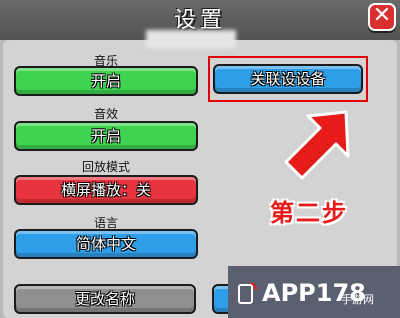 The image size is (400, 318). Describe the element at coordinates (317, 145) in the screenshot. I see `red-arrow-icon` at that location.